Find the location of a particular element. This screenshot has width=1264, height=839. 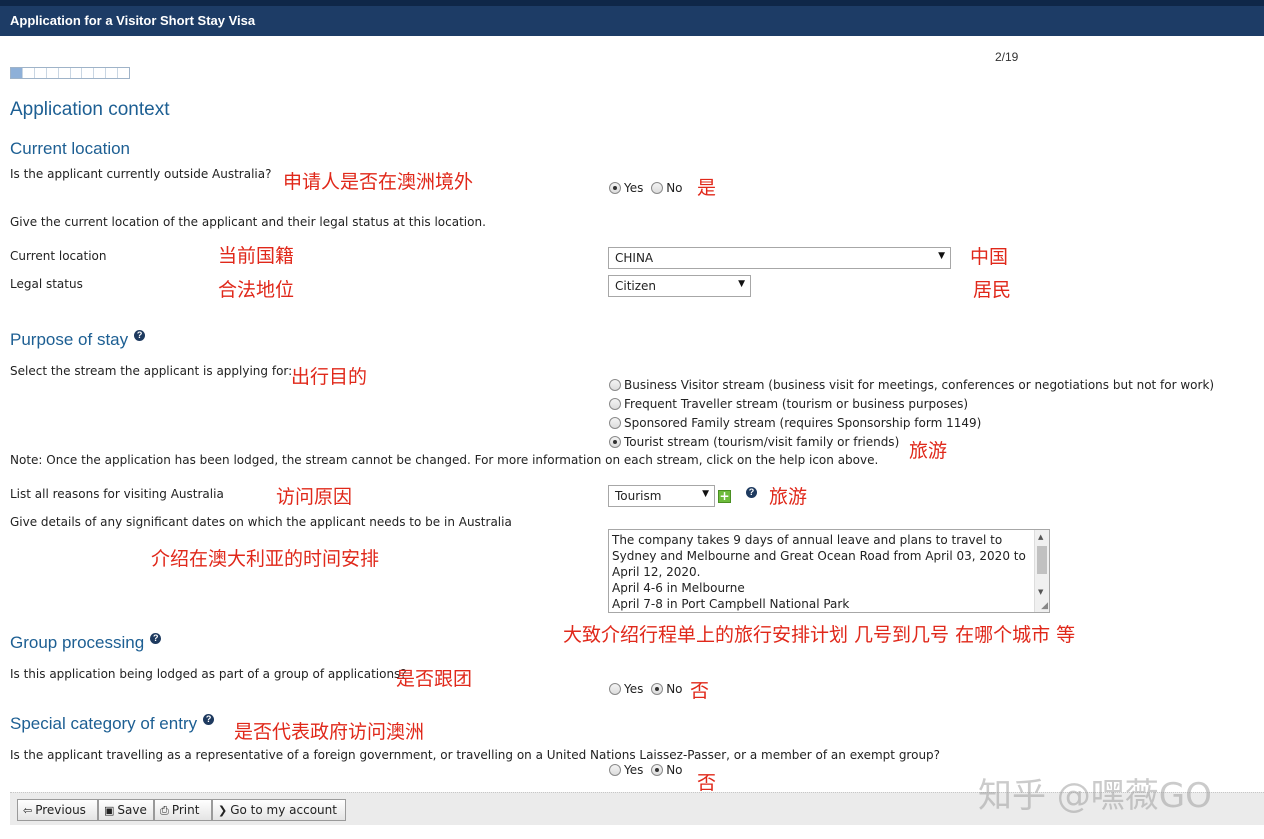

page-title: Application context is located at coordinates (90, 109).